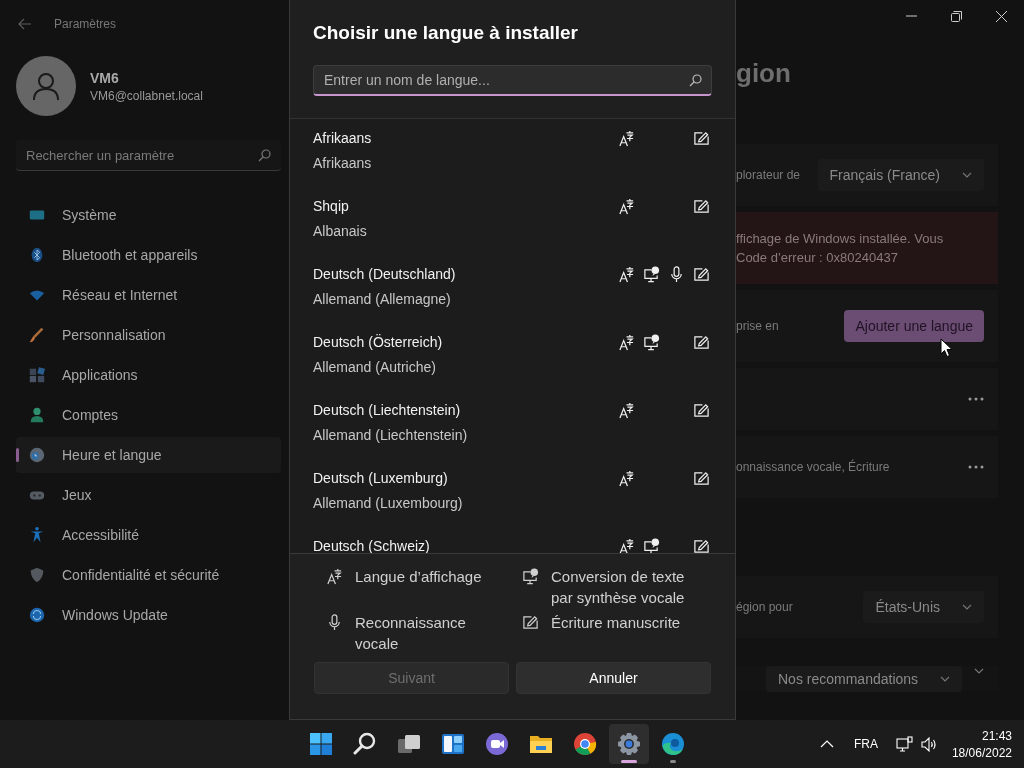 The height and width of the screenshot is (768, 1024). What do you see at coordinates (512, 289) in the screenshot?
I see `language-item: Deutsch (Deutschland) Allemand (Allemagne)` at bounding box center [512, 289].